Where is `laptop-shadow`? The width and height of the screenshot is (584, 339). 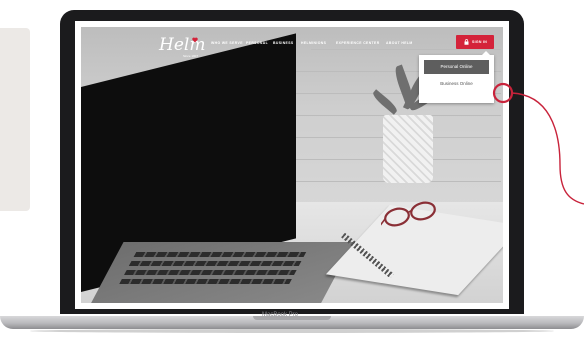
laptop-shadow is located at coordinates (292, 331).